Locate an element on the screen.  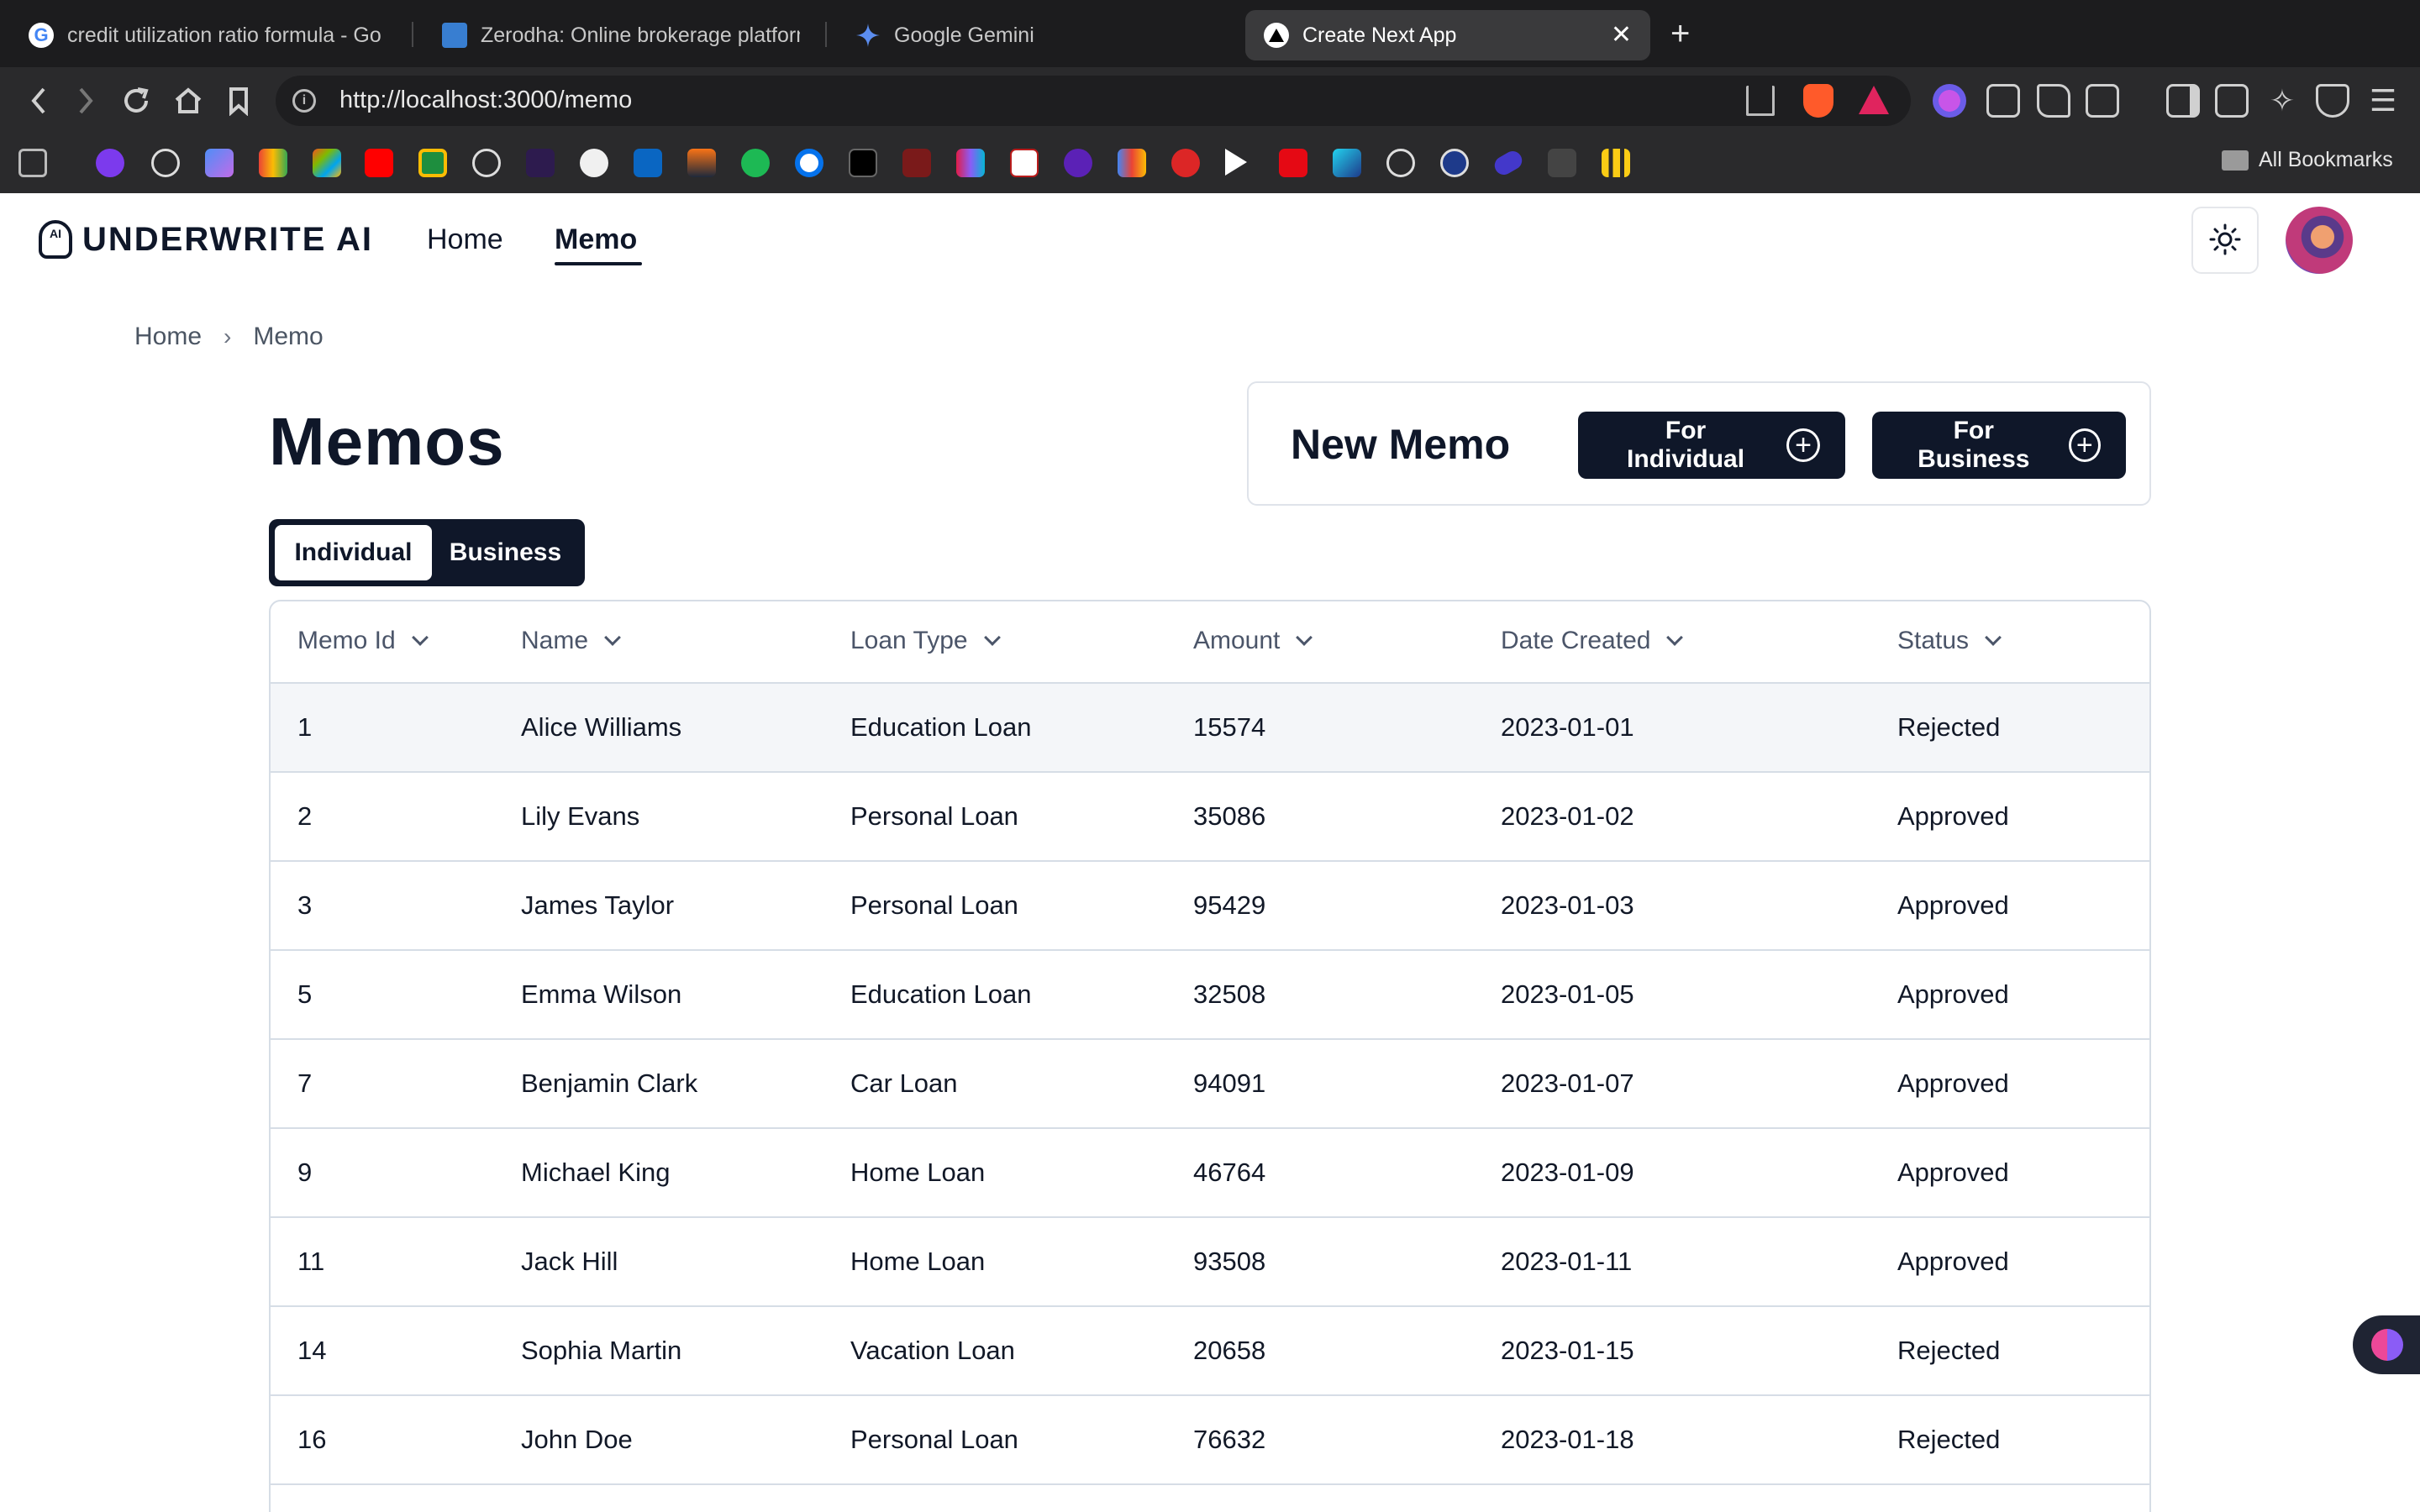
speed-icon is located at coordinates (165, 163).